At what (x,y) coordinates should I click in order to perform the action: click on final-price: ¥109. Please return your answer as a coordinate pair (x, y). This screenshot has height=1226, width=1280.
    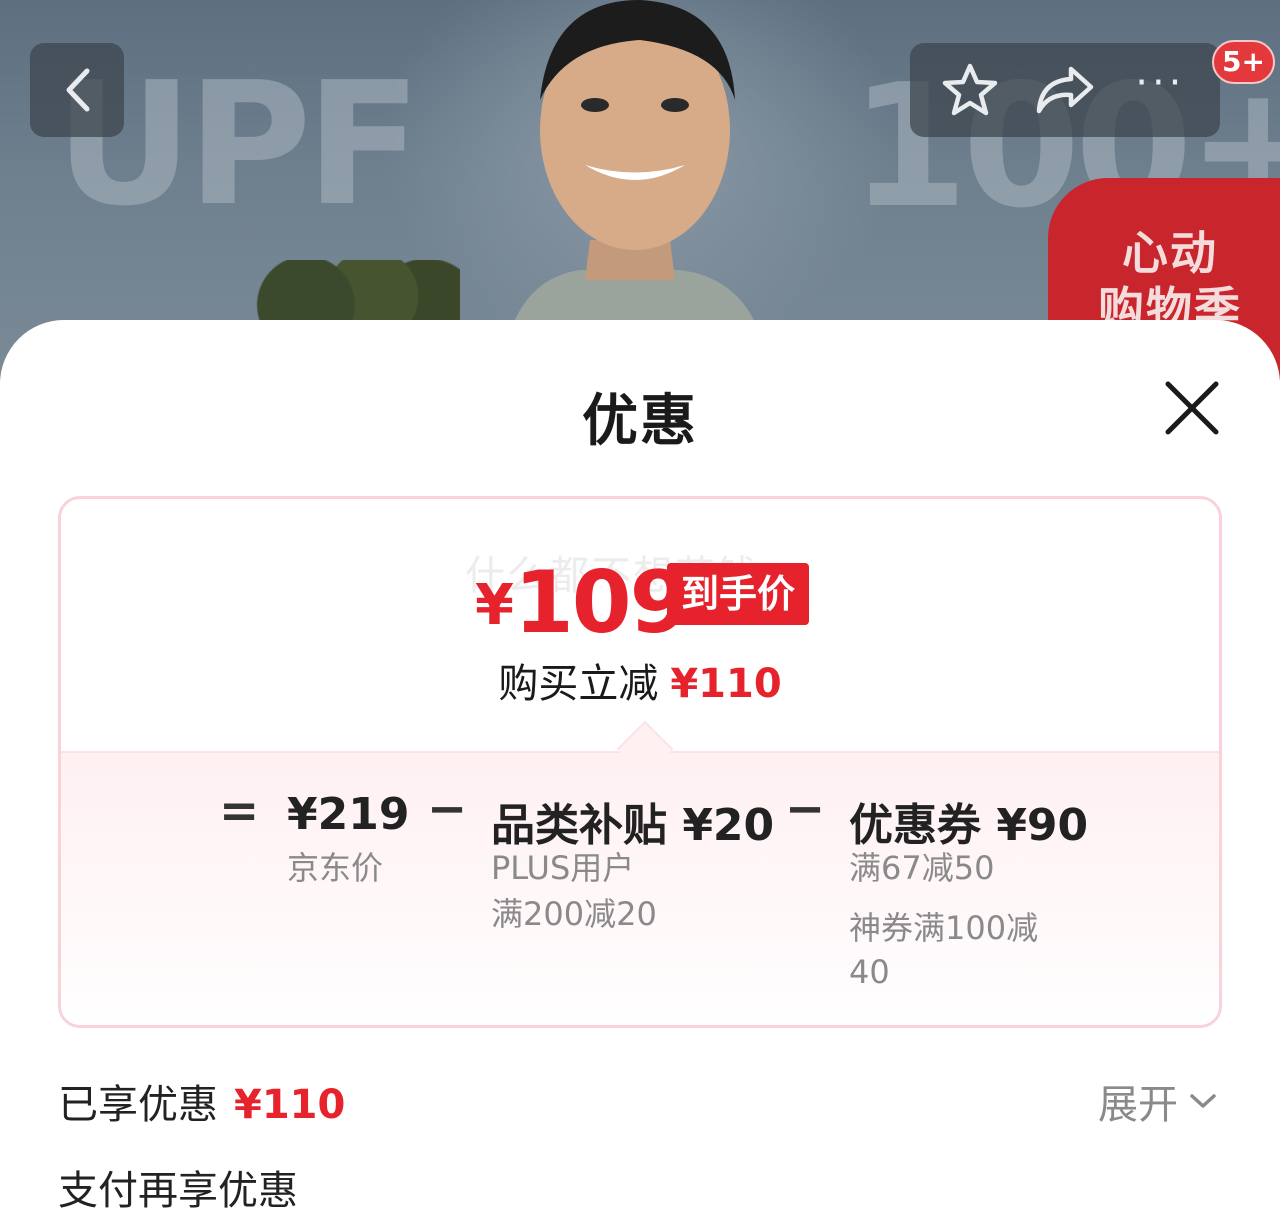
    Looking at the image, I should click on (582, 603).